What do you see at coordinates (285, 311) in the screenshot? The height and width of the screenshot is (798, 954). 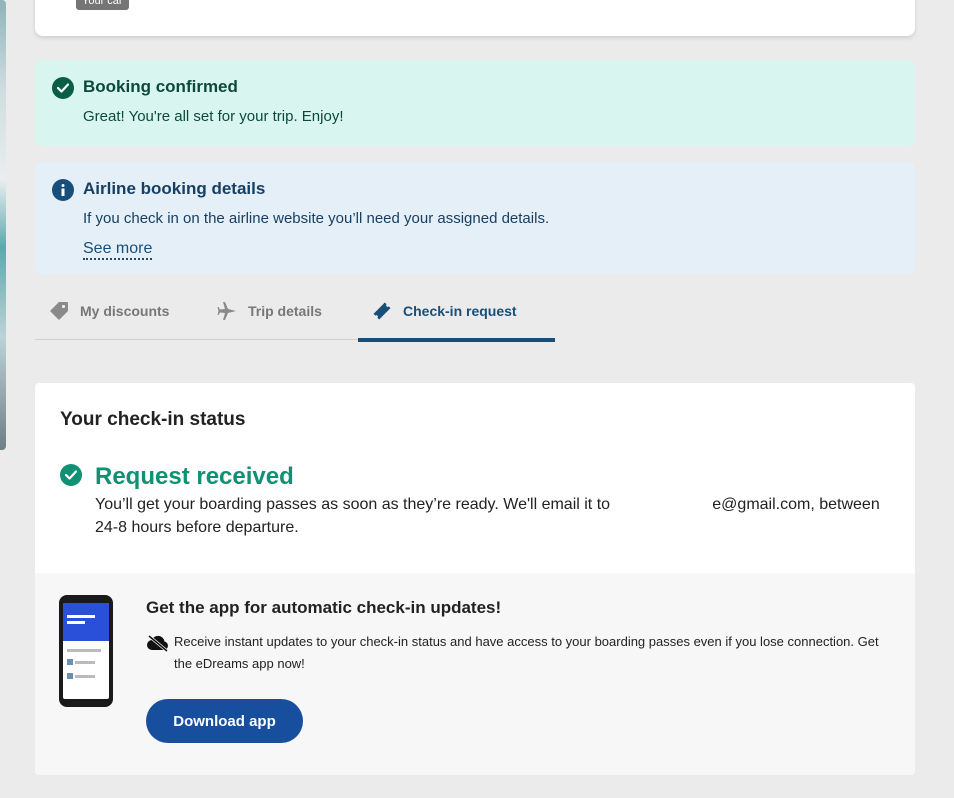 I see `tab-label: Trip details` at bounding box center [285, 311].